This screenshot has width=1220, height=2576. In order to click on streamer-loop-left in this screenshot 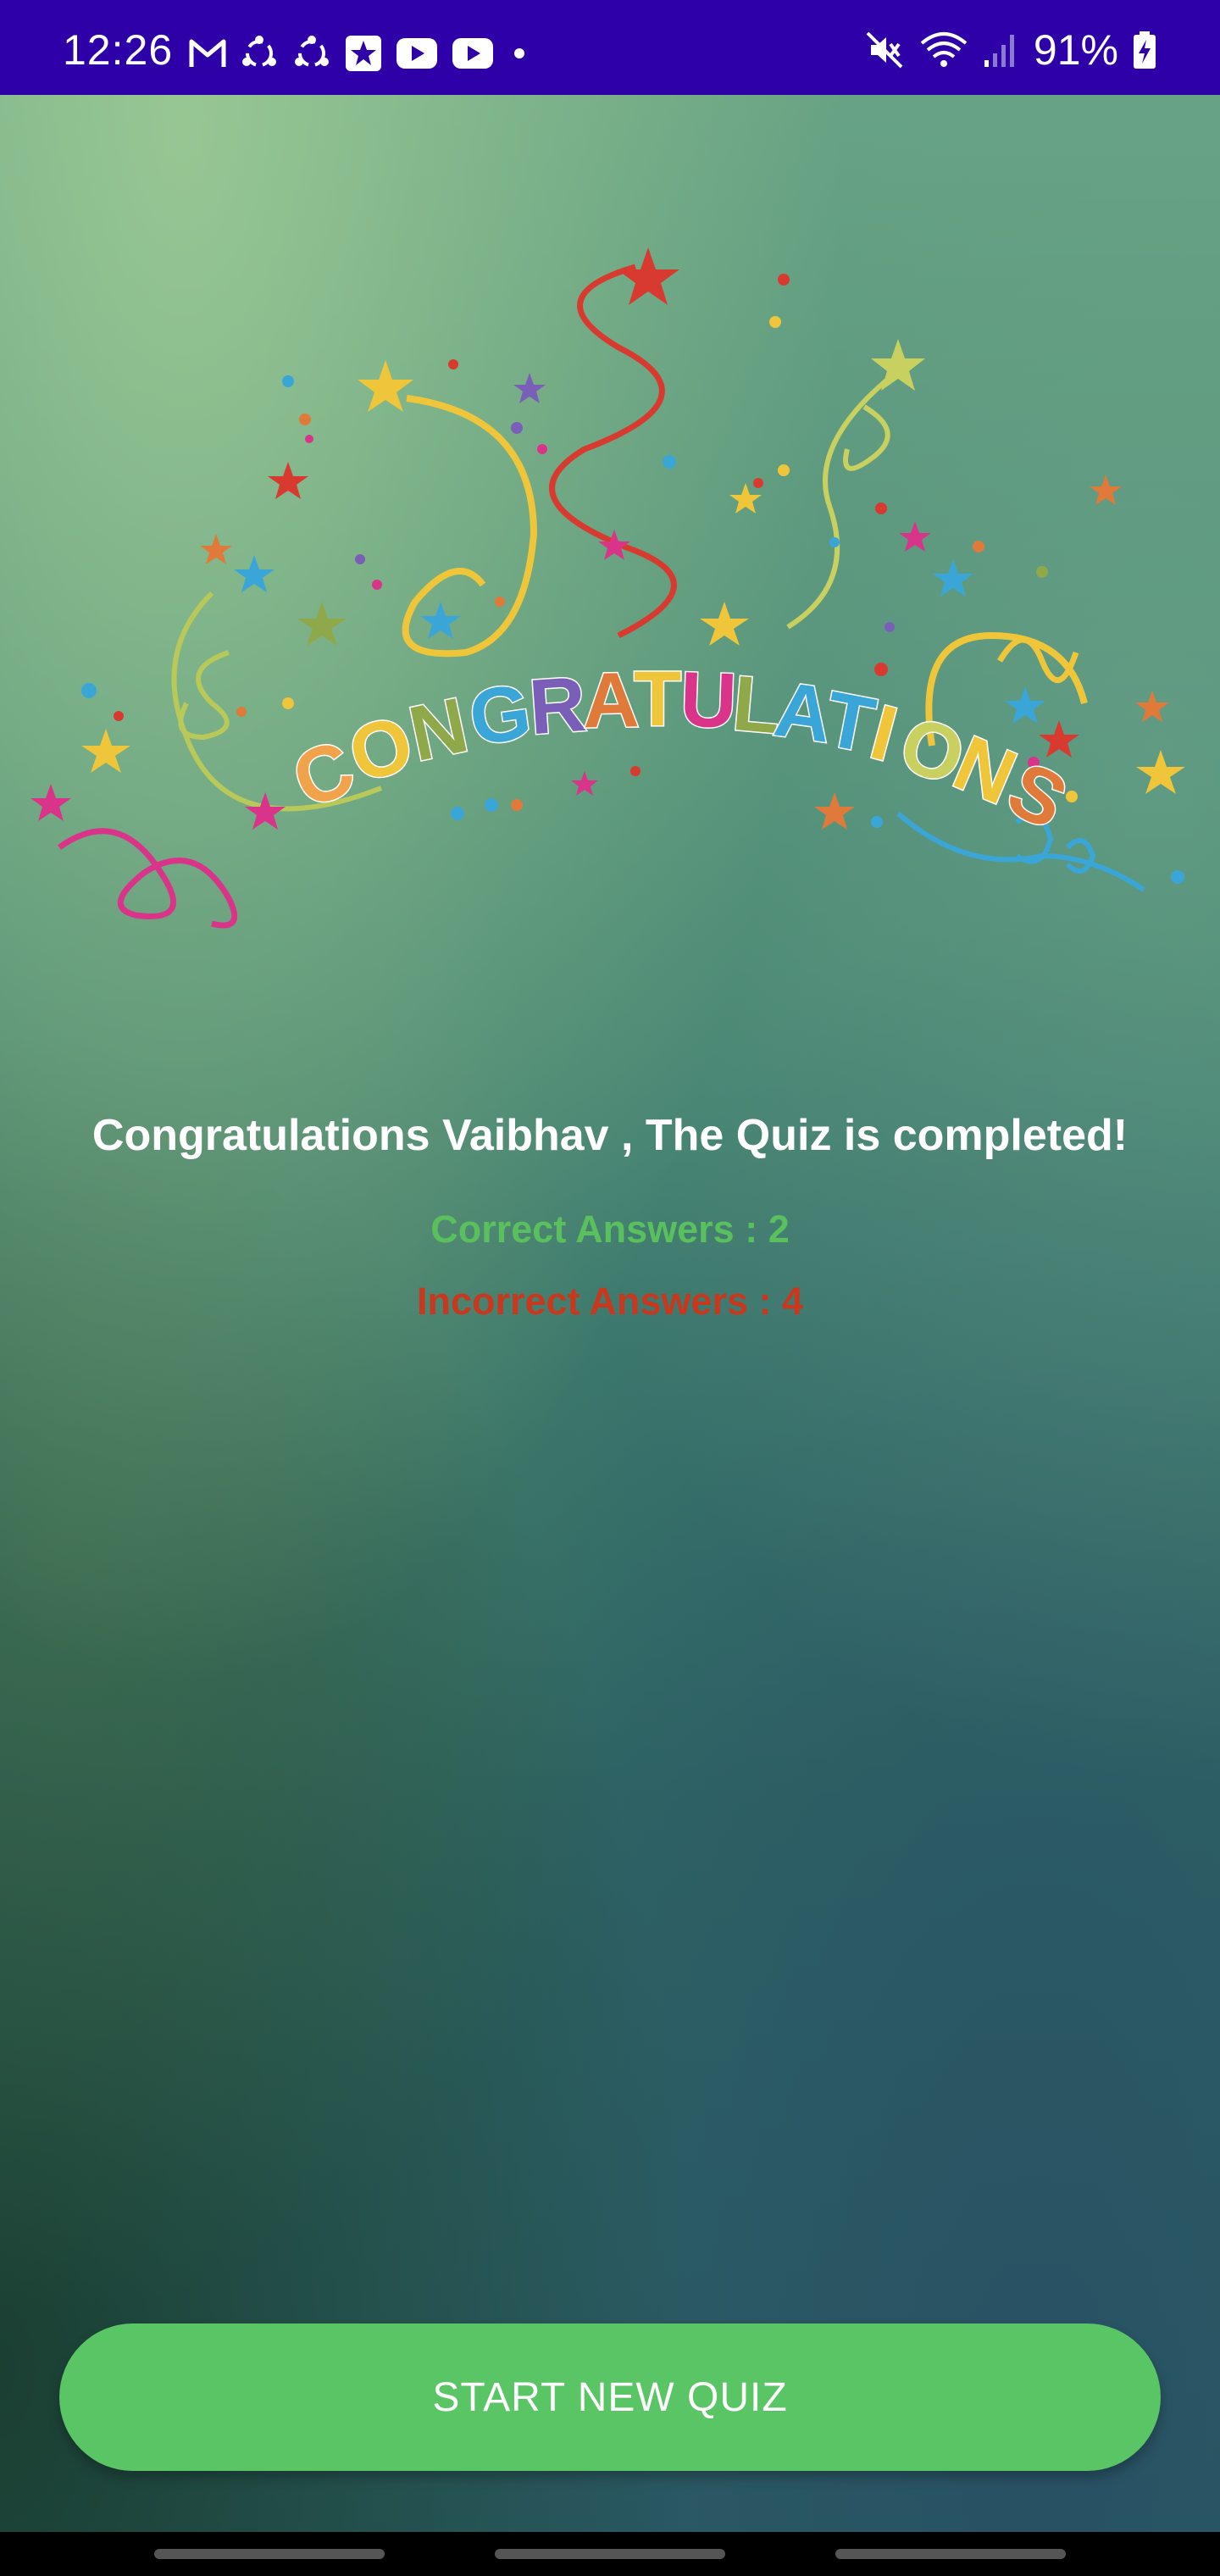, I will do `click(204, 695)`.